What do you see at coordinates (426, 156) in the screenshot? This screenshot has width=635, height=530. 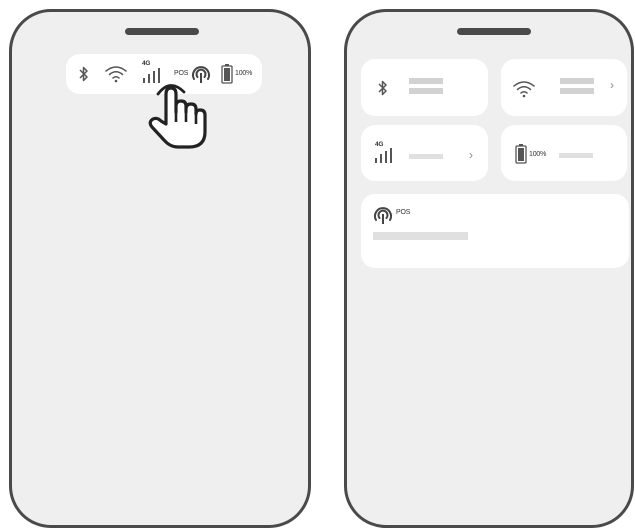 I see `cellular-status-placeholder` at bounding box center [426, 156].